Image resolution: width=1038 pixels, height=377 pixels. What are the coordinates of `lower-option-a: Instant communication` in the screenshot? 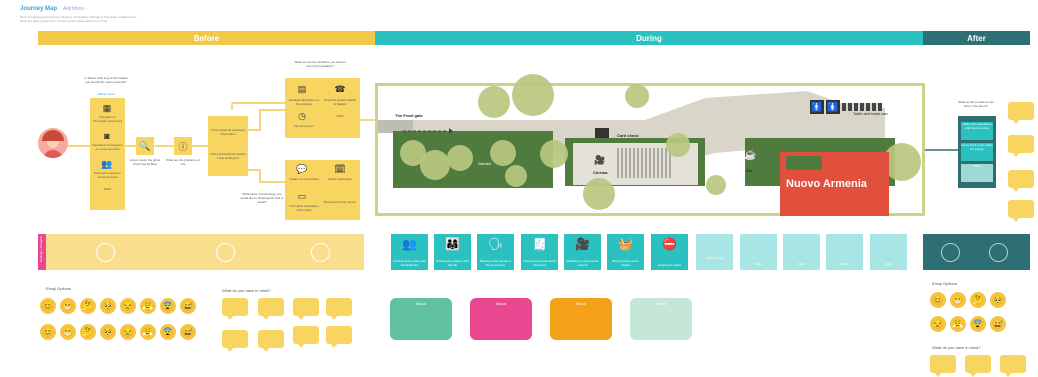 It's located at (303, 179).